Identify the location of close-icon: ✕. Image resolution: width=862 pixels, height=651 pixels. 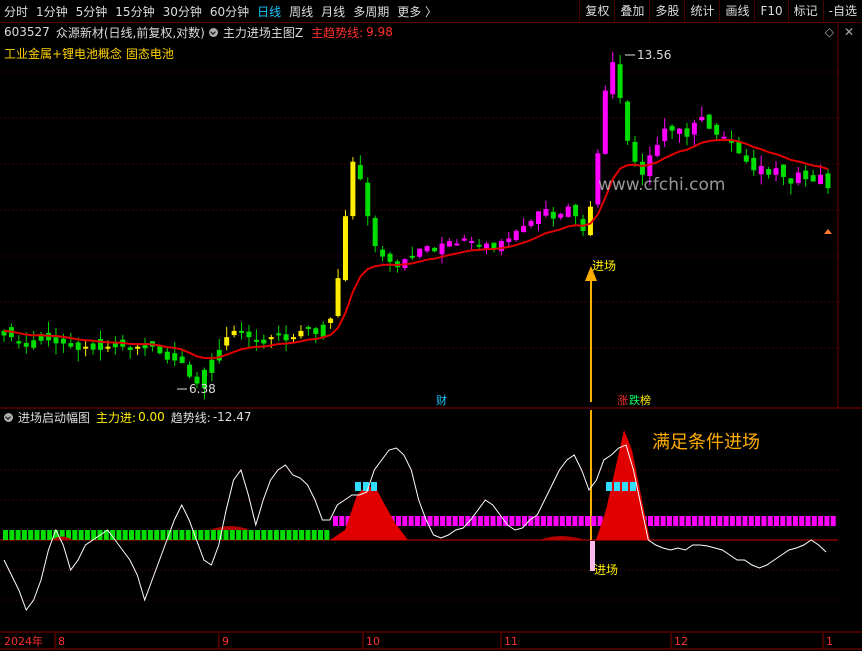
(849, 32).